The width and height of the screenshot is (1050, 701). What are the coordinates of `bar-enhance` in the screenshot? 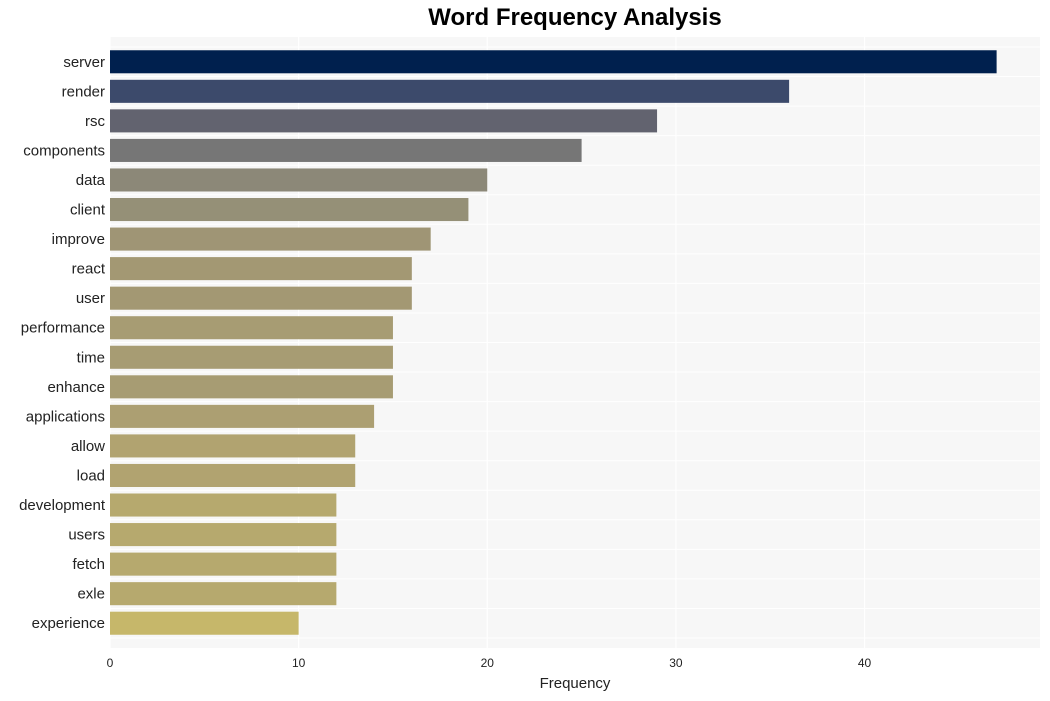 It's located at (251, 387).